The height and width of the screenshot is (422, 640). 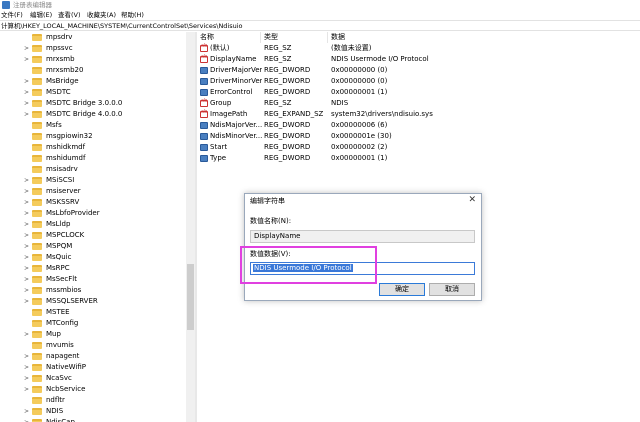 I want to click on tree-item-label: msgpiowin32, so click(x=69, y=136).